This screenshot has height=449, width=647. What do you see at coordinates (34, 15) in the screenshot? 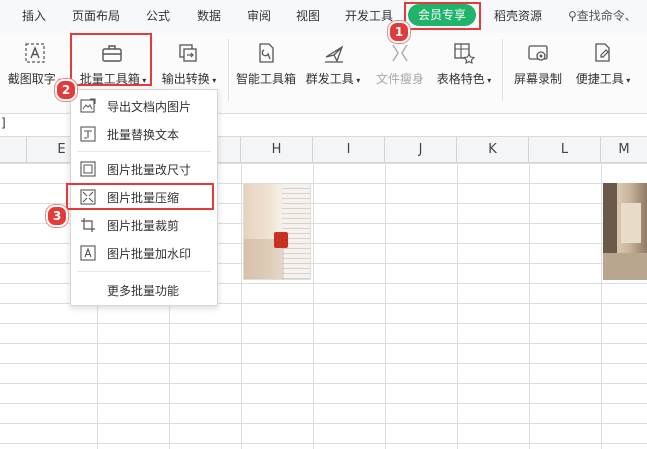
I see `tab-insert: 插入` at bounding box center [34, 15].